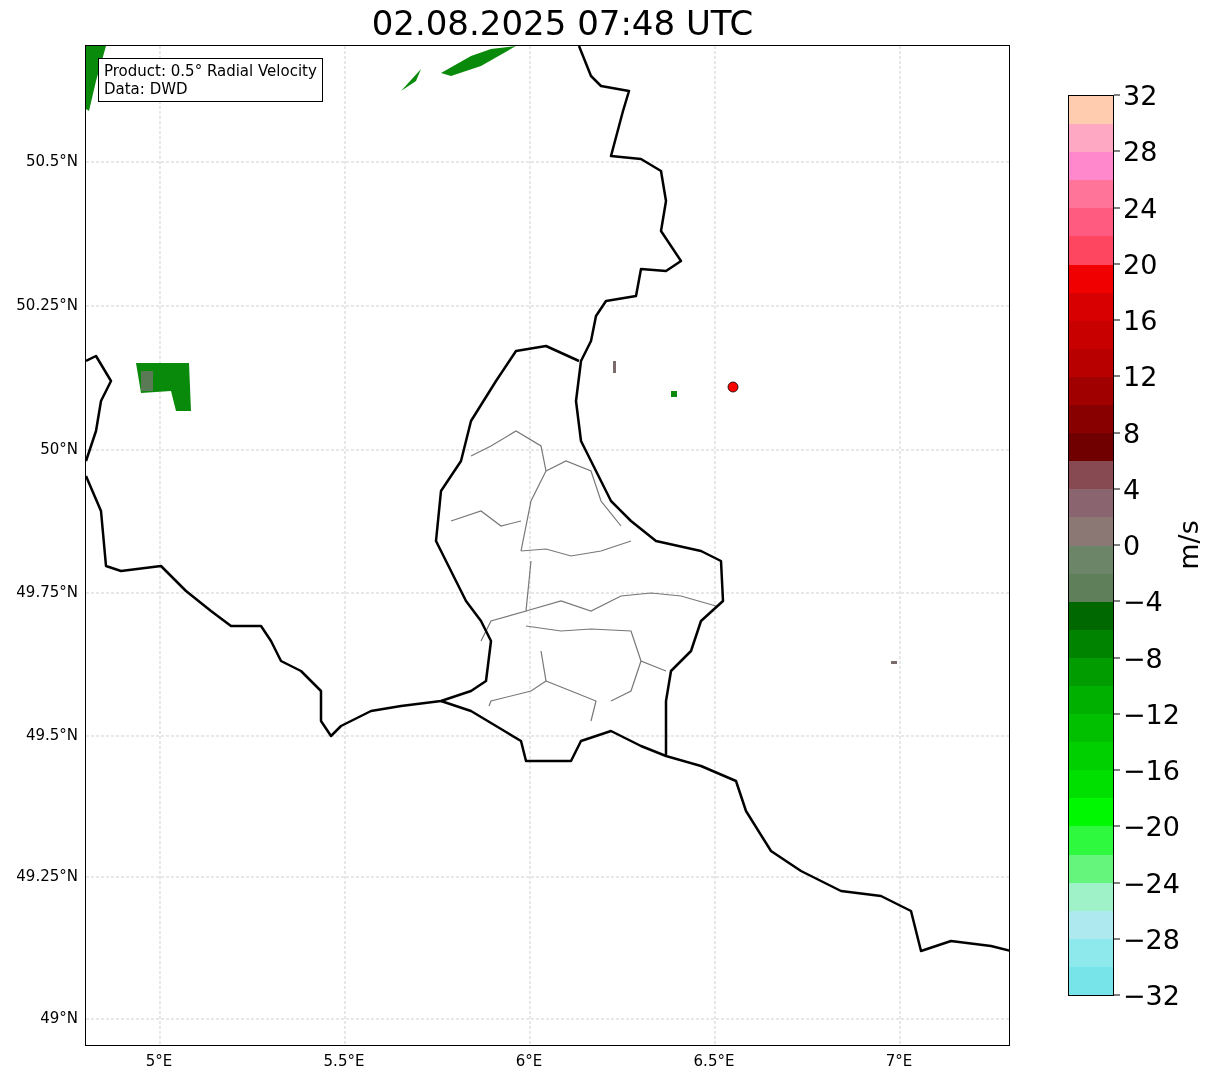 This screenshot has width=1225, height=1081. Describe the element at coordinates (1151, 826) in the screenshot. I see `colorbar-tick-label: −20` at that location.